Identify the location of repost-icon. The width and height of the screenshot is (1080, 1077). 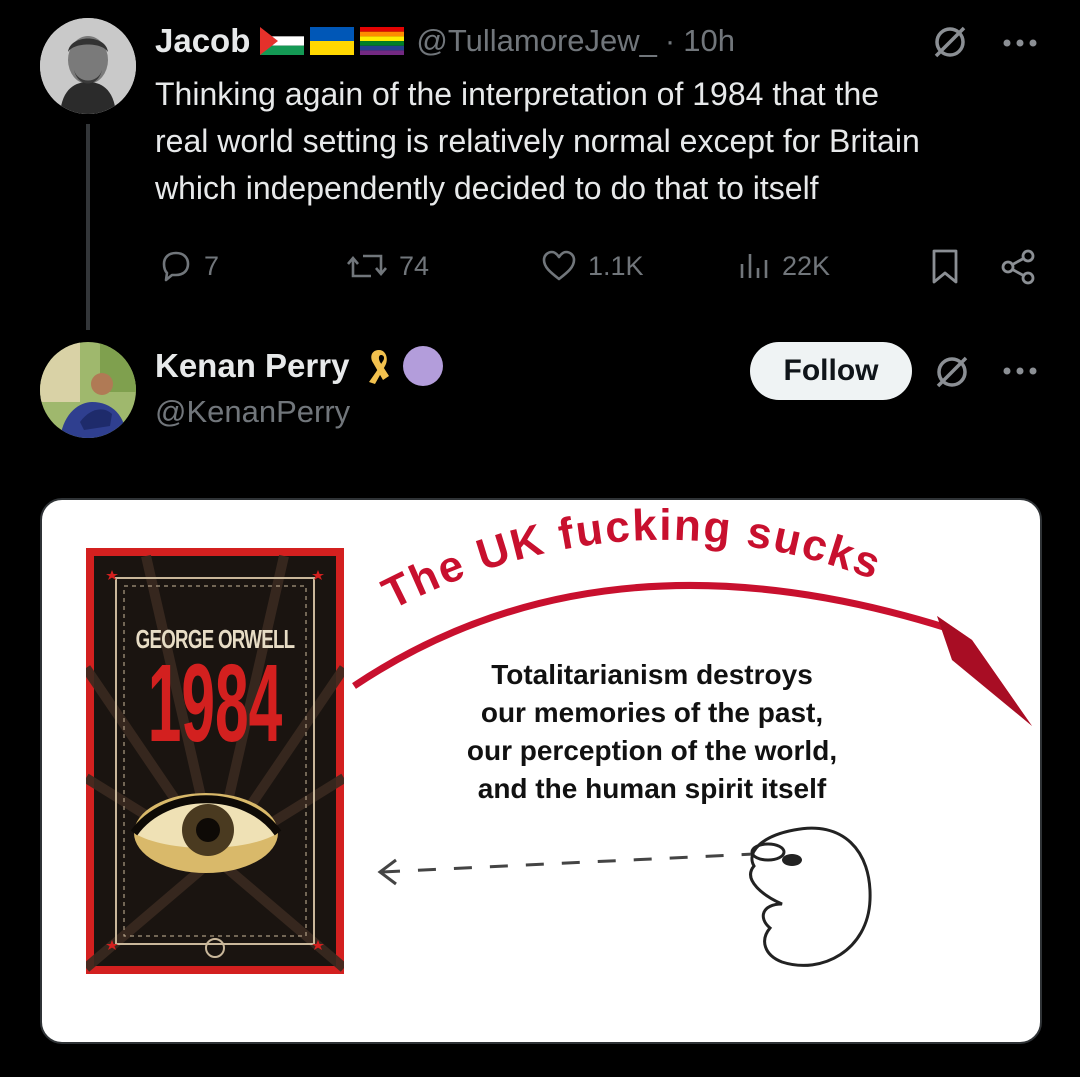
(367, 266).